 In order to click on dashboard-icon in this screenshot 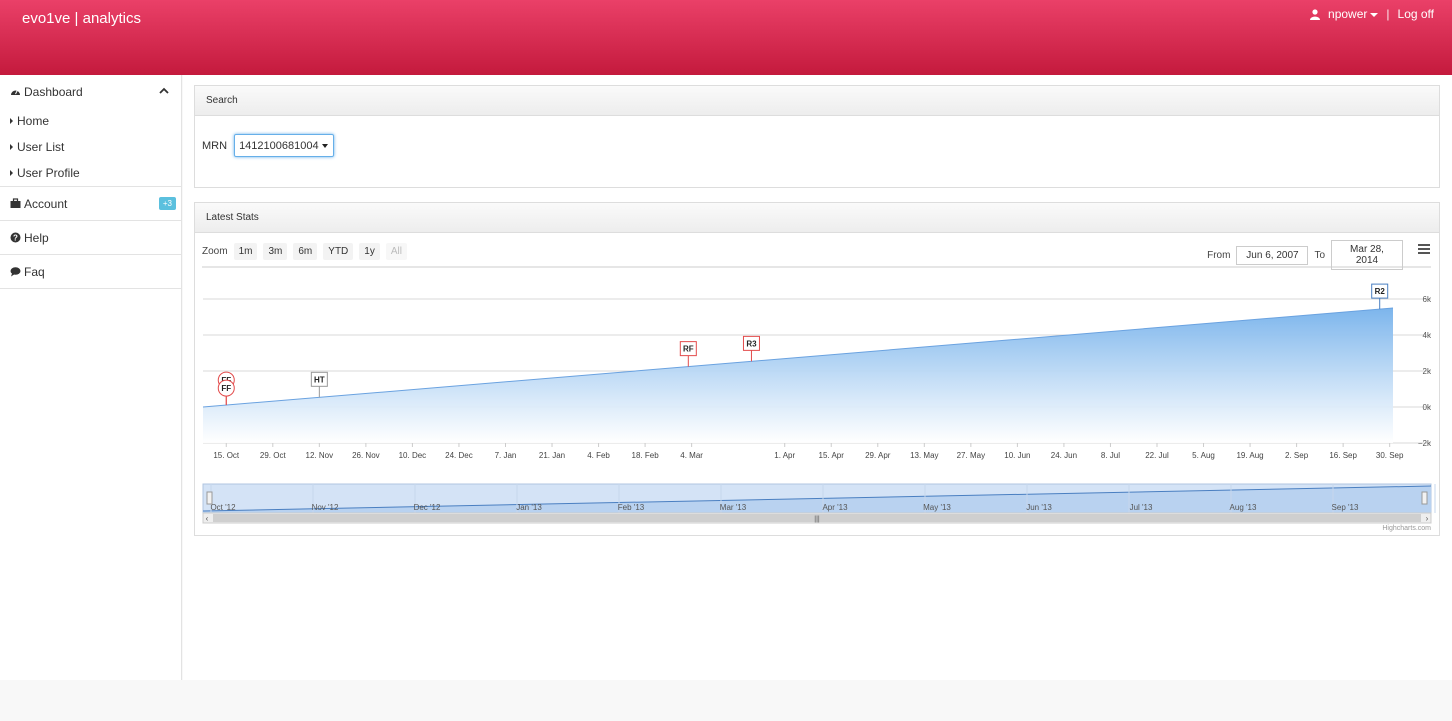, I will do `click(15, 92)`.